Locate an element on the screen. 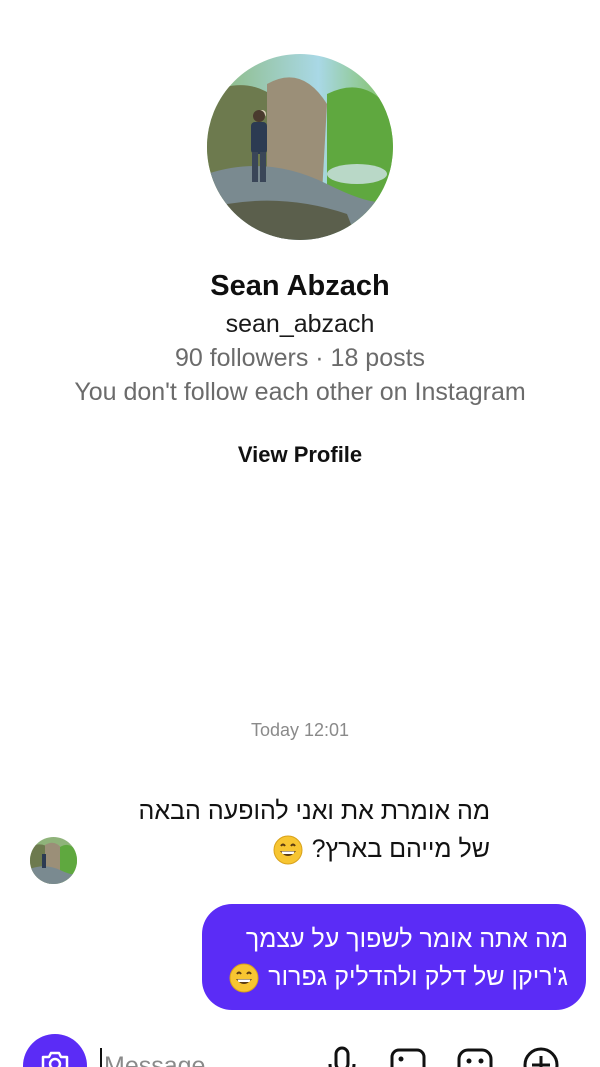 Image resolution: width=600 pixels, height=1067 pixels. microphone-icon is located at coordinates (342, 1056).